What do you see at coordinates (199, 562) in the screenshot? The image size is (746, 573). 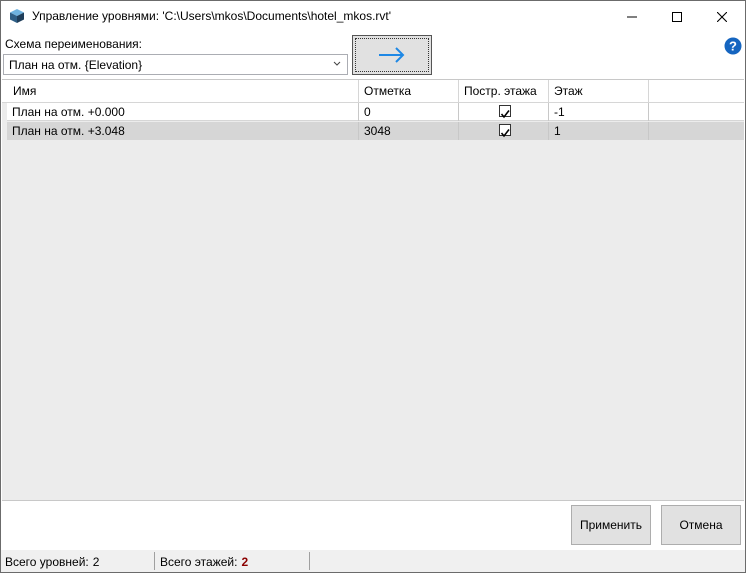 I see `total-floors-label: Всего этажей:` at bounding box center [199, 562].